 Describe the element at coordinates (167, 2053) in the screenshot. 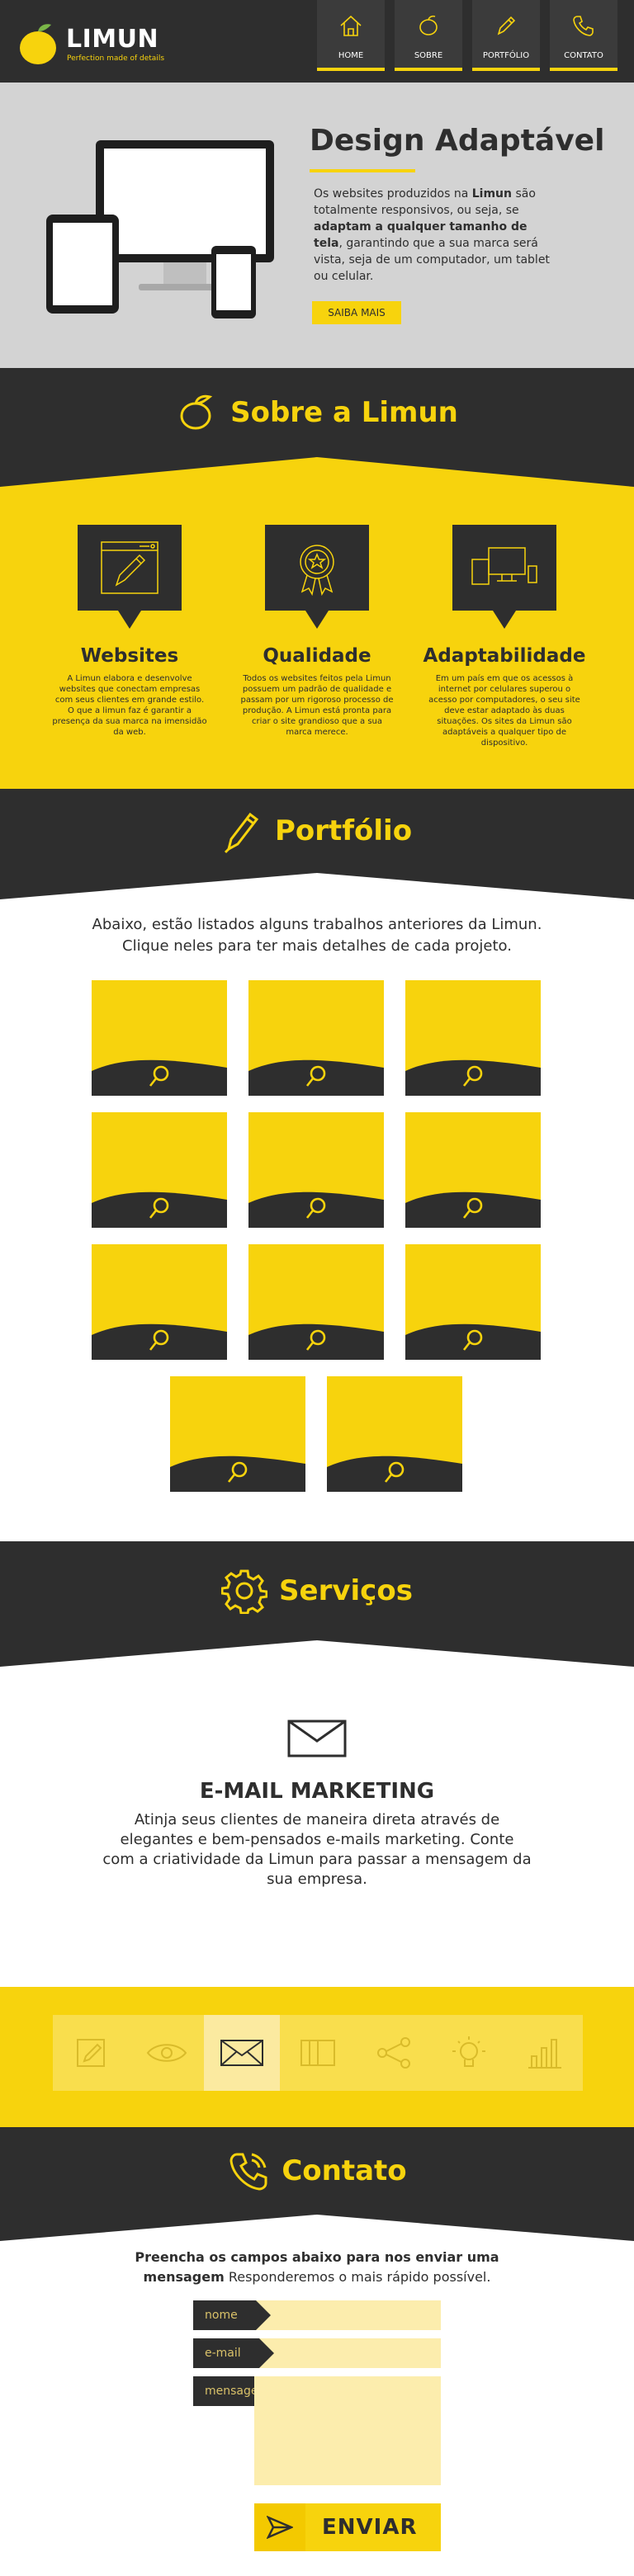

I see `service-tab-eye` at that location.